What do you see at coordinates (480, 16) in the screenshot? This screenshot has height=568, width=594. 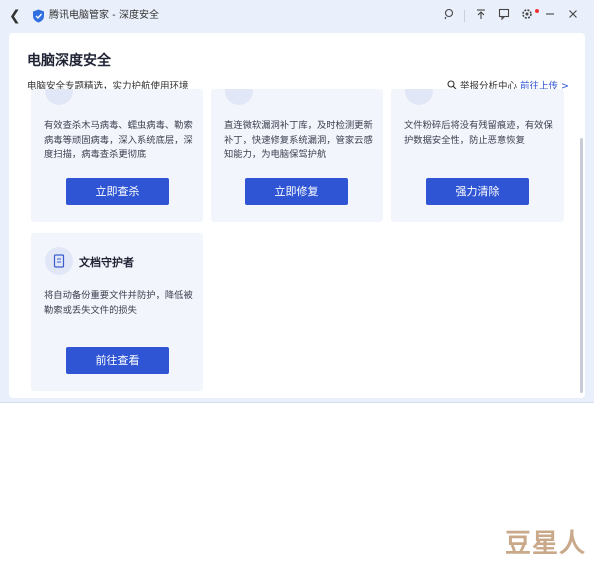 I see `upload-icon` at bounding box center [480, 16].